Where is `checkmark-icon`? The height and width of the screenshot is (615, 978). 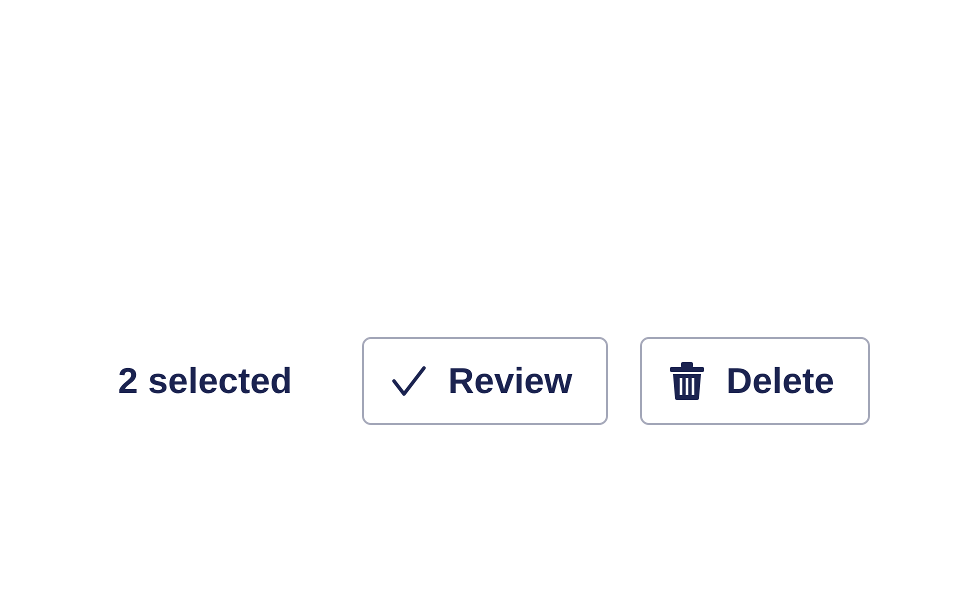 checkmark-icon is located at coordinates (409, 381).